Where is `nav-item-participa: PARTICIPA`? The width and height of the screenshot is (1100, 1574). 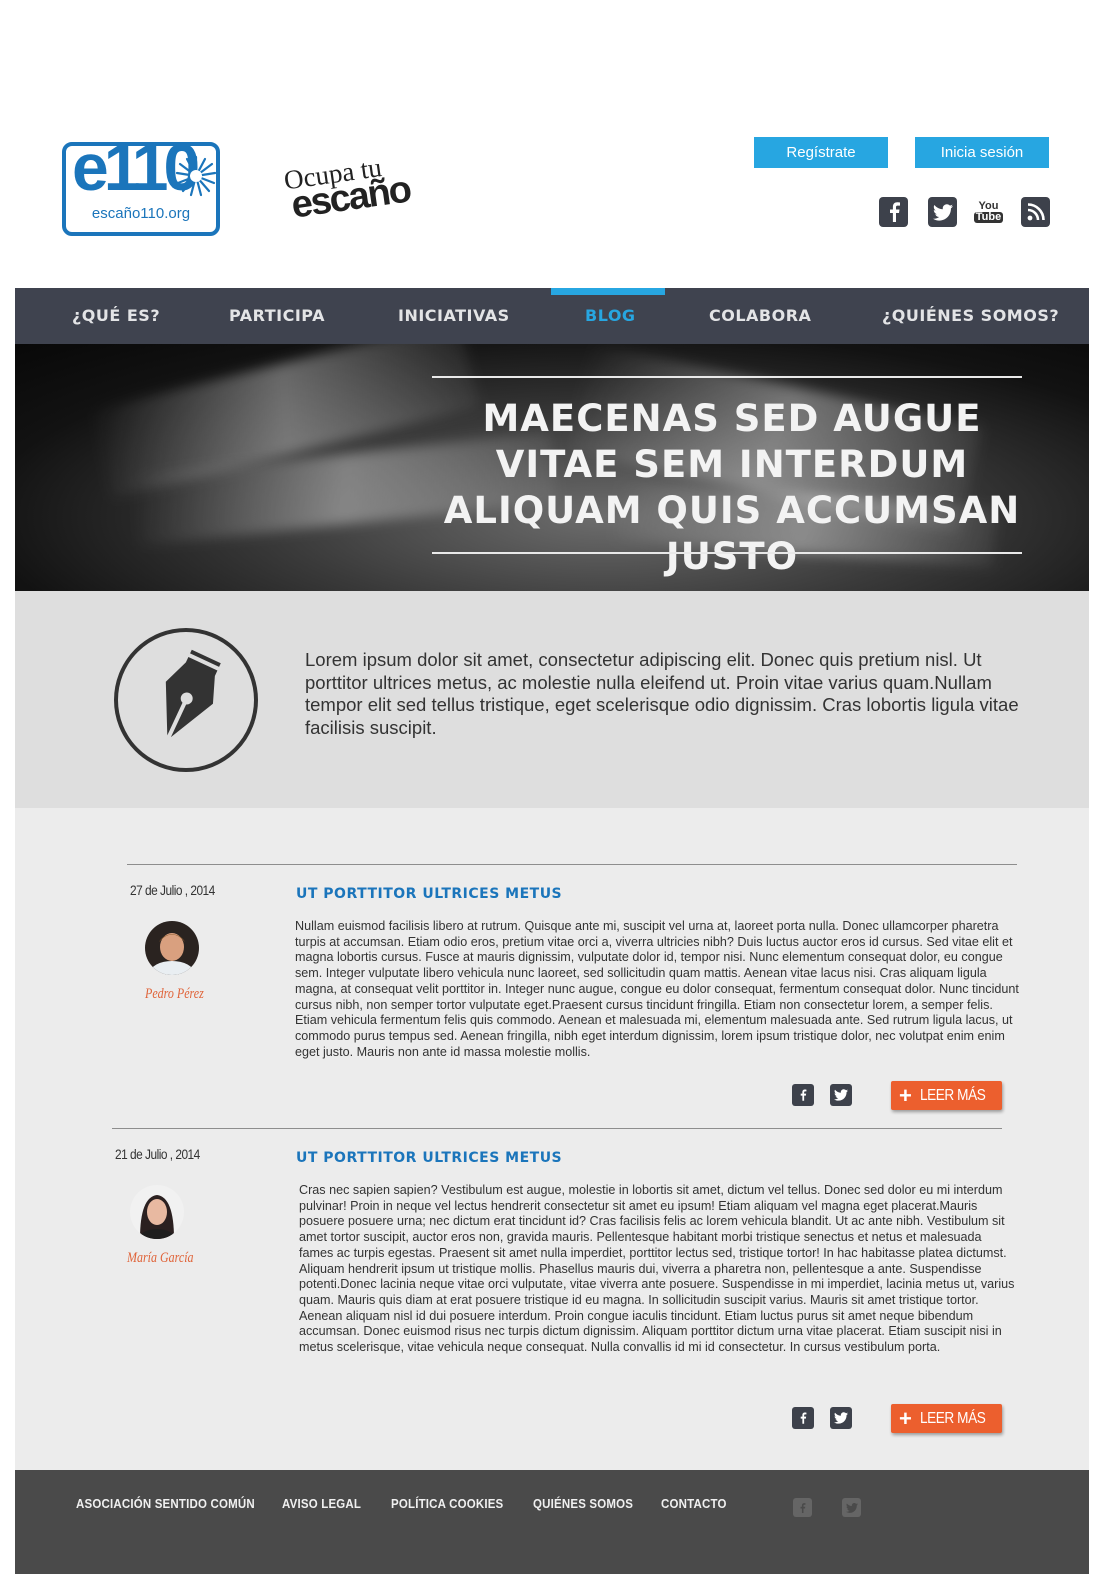 nav-item-participa: PARTICIPA is located at coordinates (277, 316).